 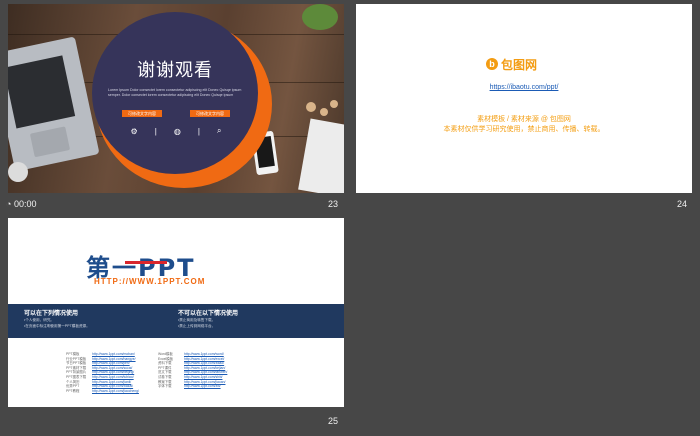 What do you see at coordinates (134, 131) in the screenshot?
I see `gear-icon: ⚙` at bounding box center [134, 131].